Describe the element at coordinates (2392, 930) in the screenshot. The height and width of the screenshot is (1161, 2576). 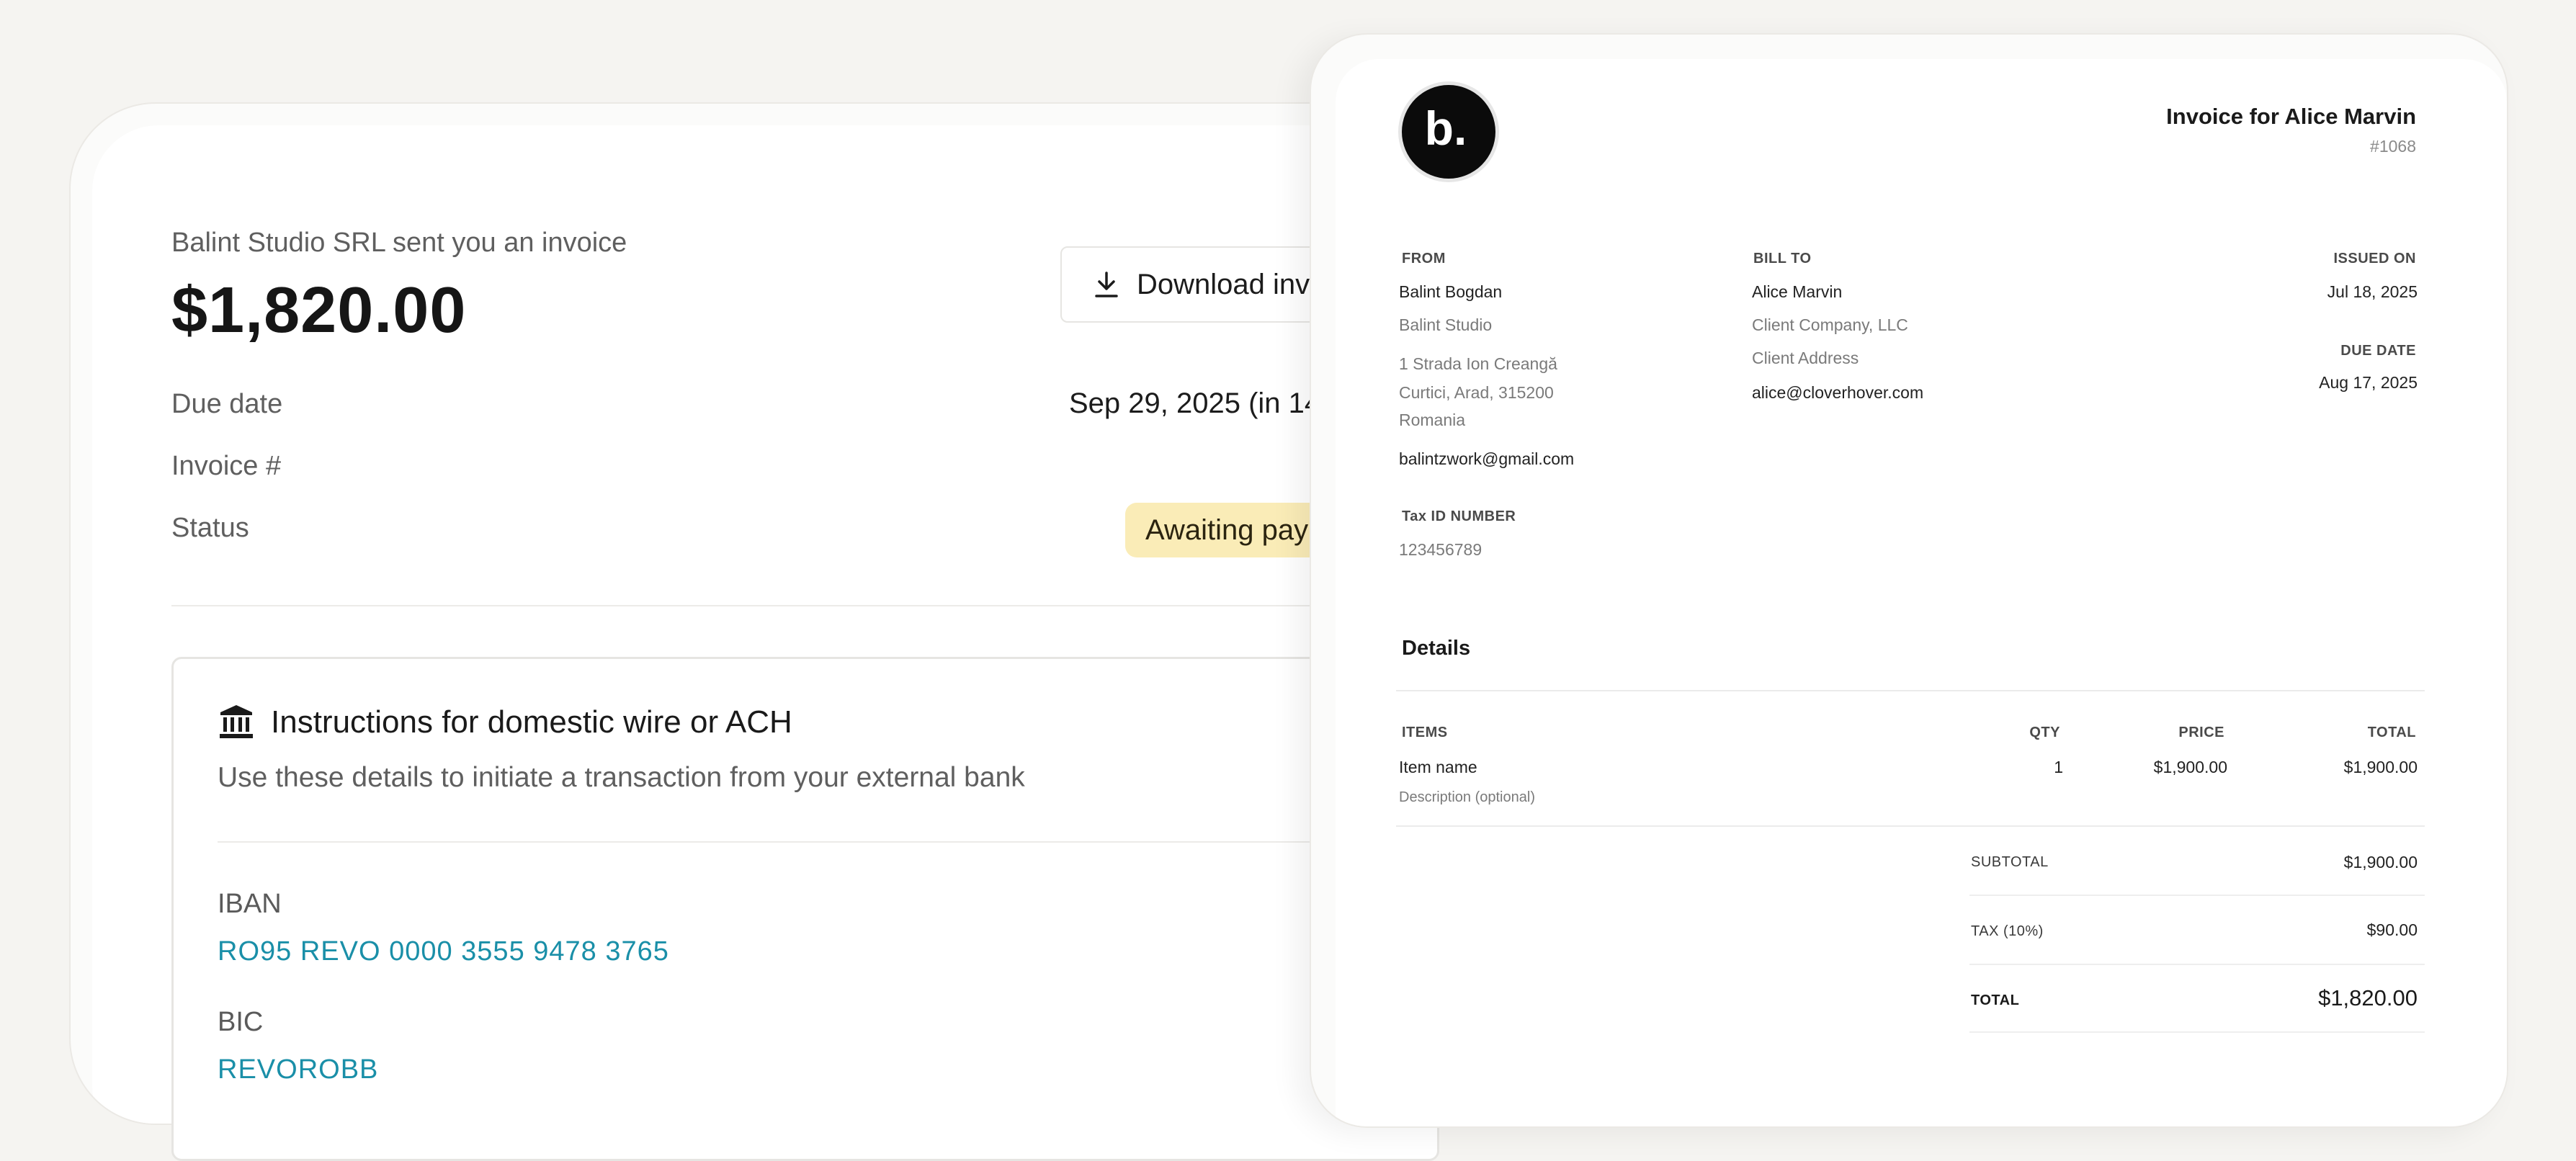
I see `tax-value: $90.00` at that location.